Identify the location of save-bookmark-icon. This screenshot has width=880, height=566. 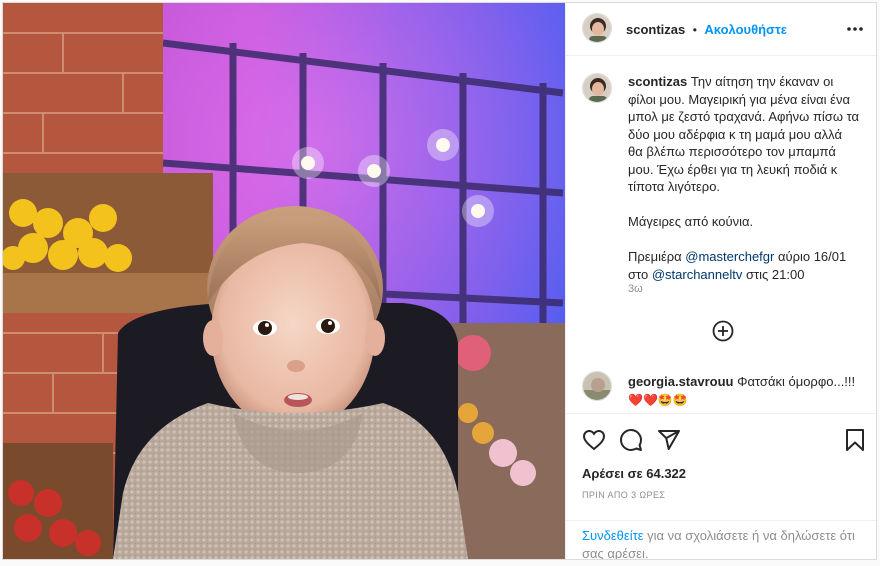
(855, 442).